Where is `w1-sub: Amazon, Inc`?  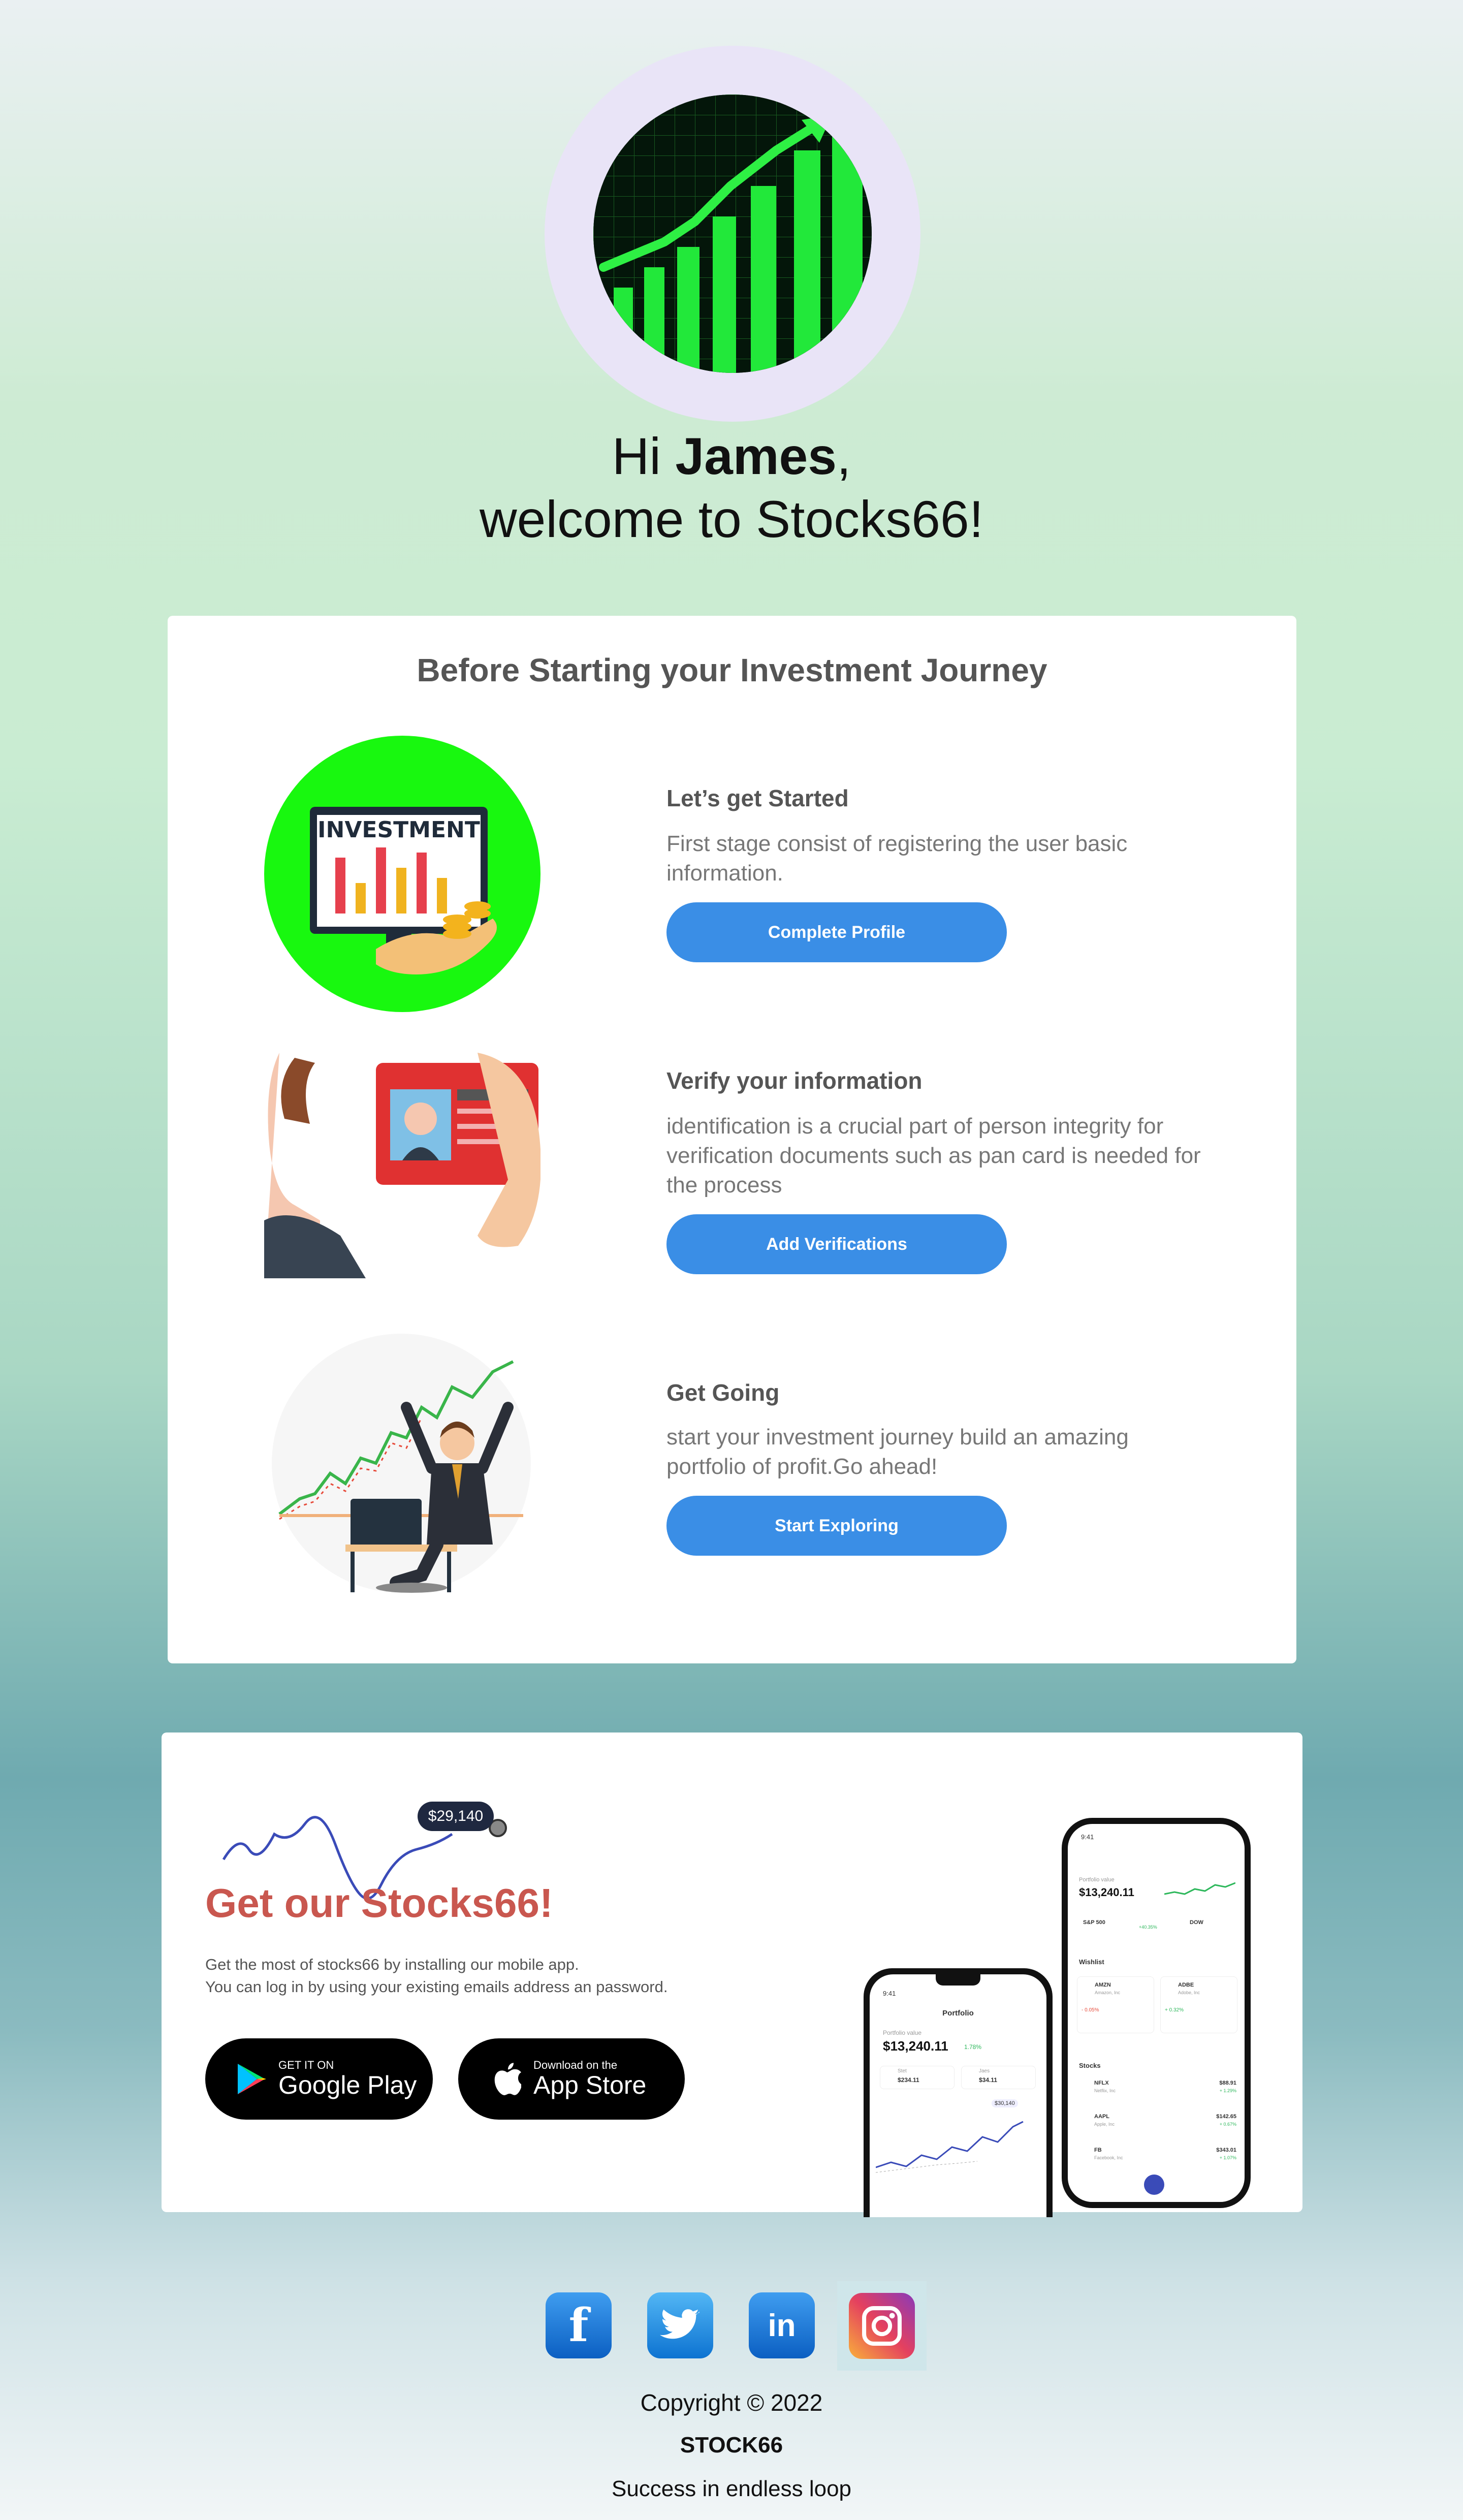
w1-sub: Amazon, Inc is located at coordinates (1108, 1992).